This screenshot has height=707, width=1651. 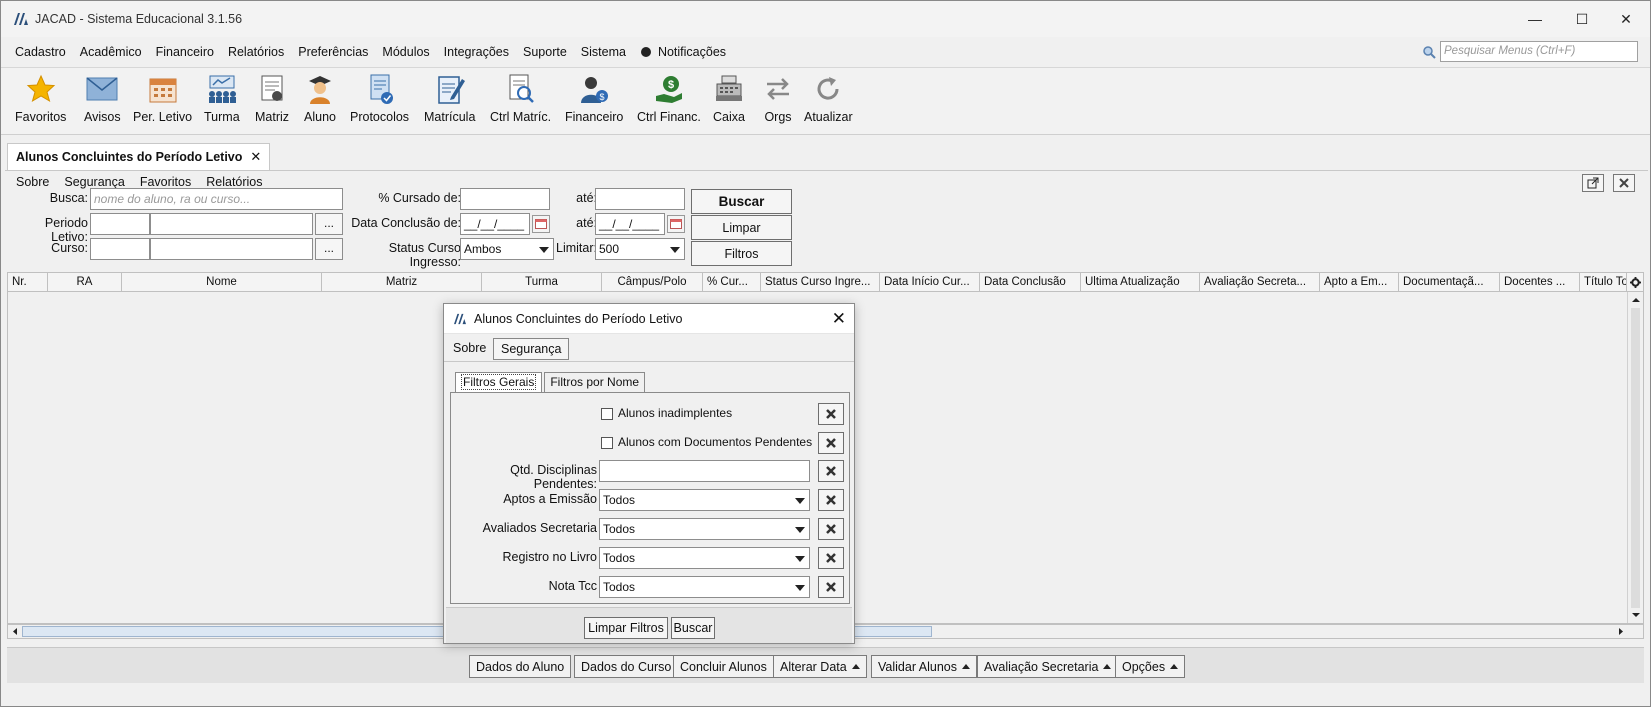 I want to click on scroll-right-icon, so click(x=1621, y=631).